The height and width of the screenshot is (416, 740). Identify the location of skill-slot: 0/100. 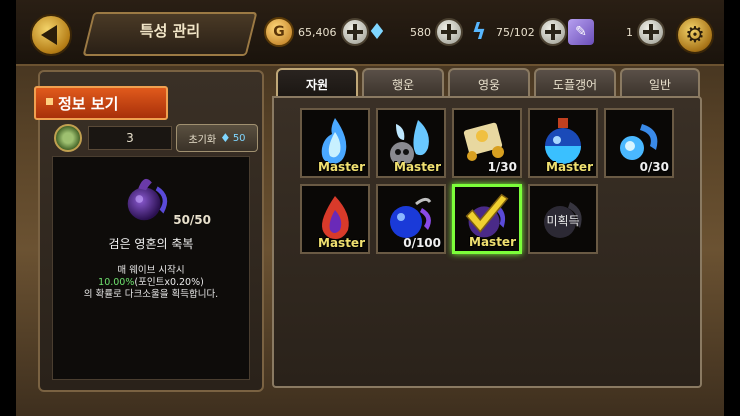
(411, 219).